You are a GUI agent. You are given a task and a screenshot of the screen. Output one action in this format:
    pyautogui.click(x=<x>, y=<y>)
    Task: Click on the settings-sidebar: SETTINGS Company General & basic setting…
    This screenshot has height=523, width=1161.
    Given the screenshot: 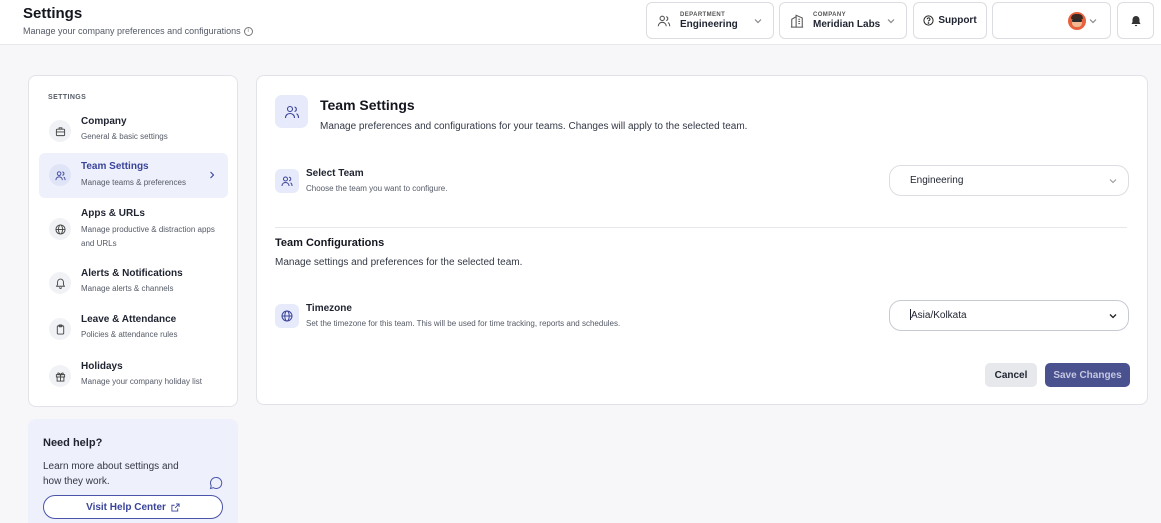 What is the action you would take?
    pyautogui.click(x=133, y=241)
    